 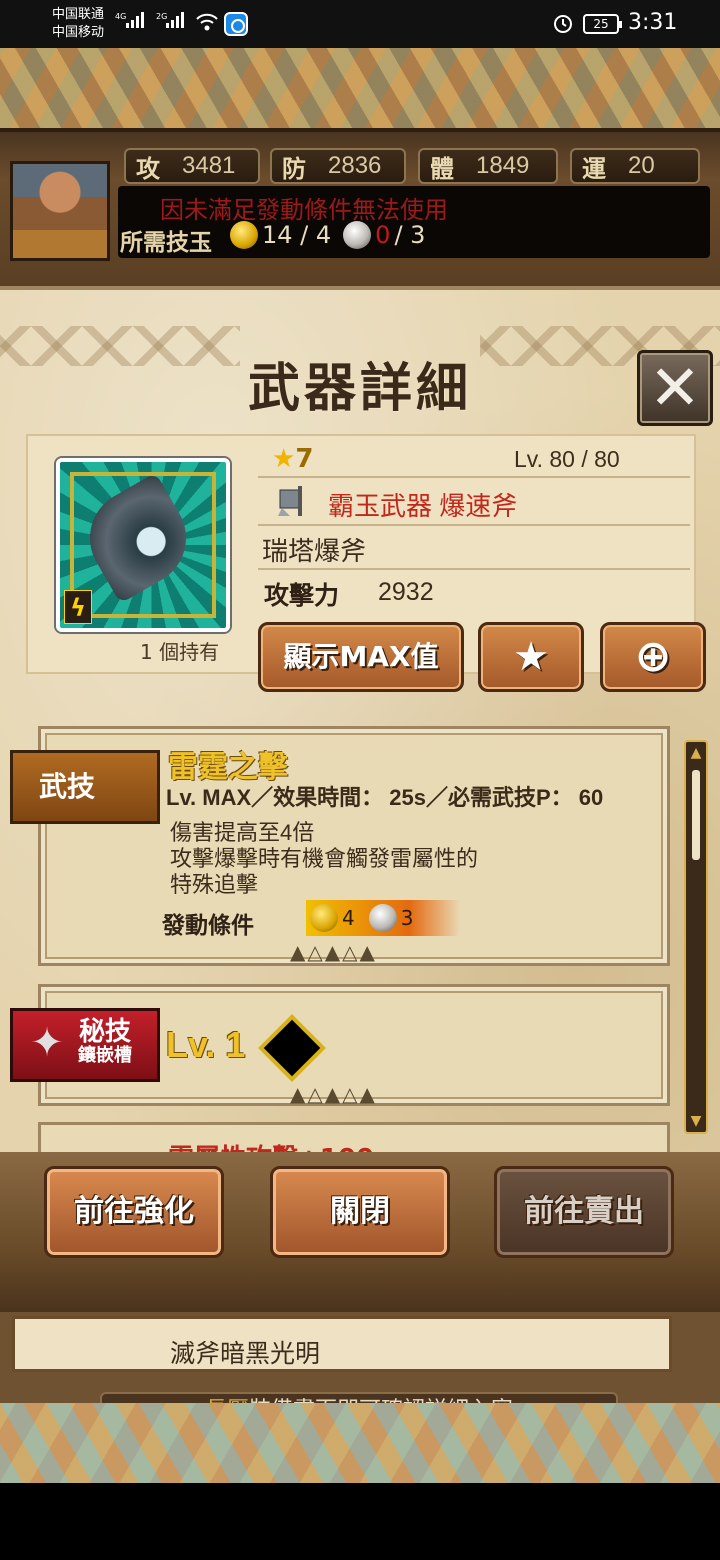 I want to click on clock: 3:31, so click(x=653, y=22).